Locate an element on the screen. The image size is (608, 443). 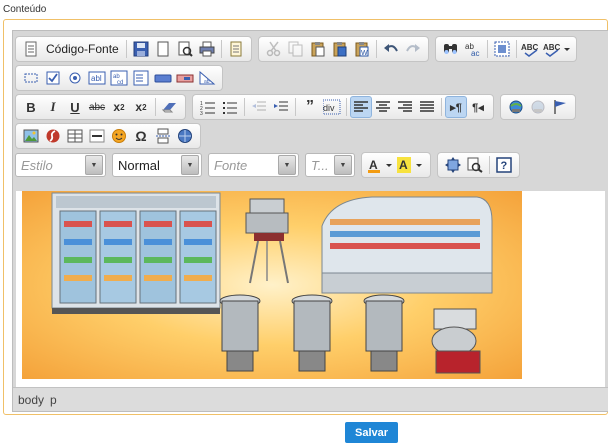
format-select: Normal ▼ is located at coordinates (157, 165).